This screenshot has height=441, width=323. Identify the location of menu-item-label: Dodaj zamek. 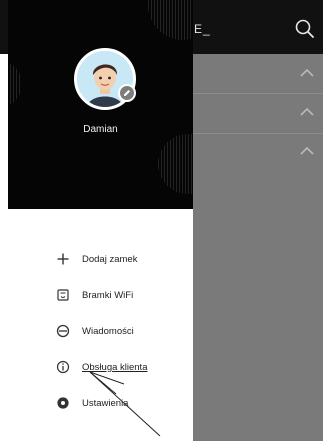
(110, 259).